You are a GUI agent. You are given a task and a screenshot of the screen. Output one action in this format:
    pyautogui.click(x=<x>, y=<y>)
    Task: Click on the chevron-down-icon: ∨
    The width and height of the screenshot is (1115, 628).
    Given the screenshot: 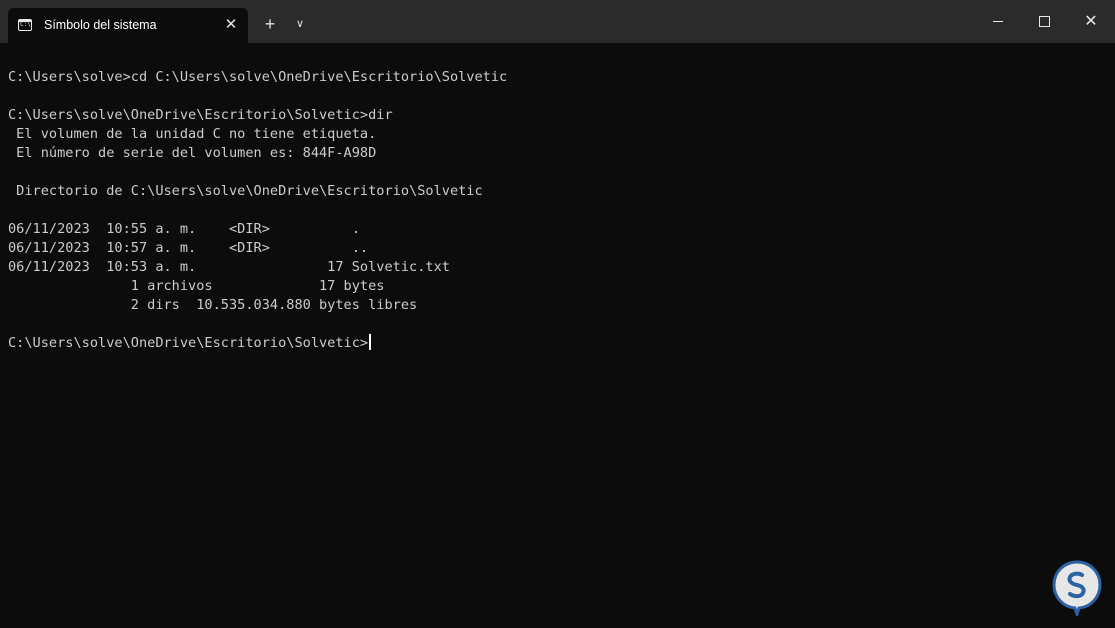 What is the action you would take?
    pyautogui.click(x=300, y=24)
    